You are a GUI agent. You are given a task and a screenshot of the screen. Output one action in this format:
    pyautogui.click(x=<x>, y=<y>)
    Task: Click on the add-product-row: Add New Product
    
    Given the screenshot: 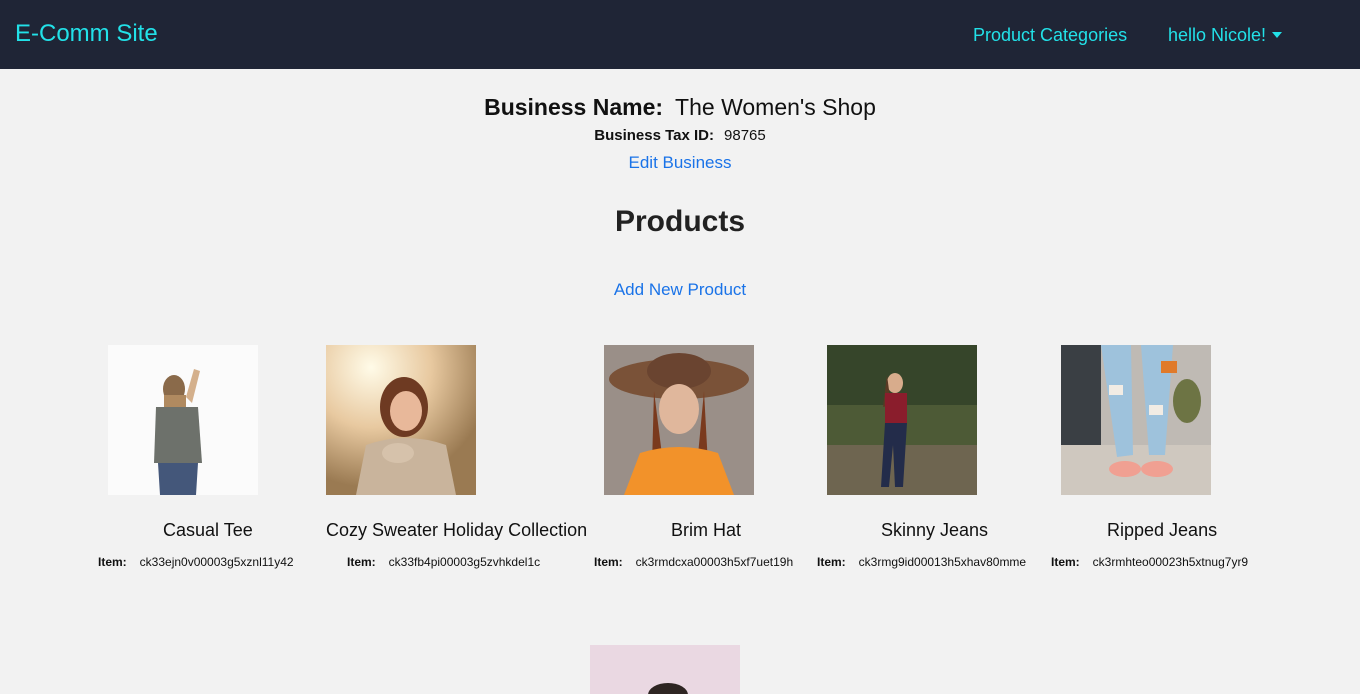 What is the action you would take?
    pyautogui.click(x=680, y=290)
    